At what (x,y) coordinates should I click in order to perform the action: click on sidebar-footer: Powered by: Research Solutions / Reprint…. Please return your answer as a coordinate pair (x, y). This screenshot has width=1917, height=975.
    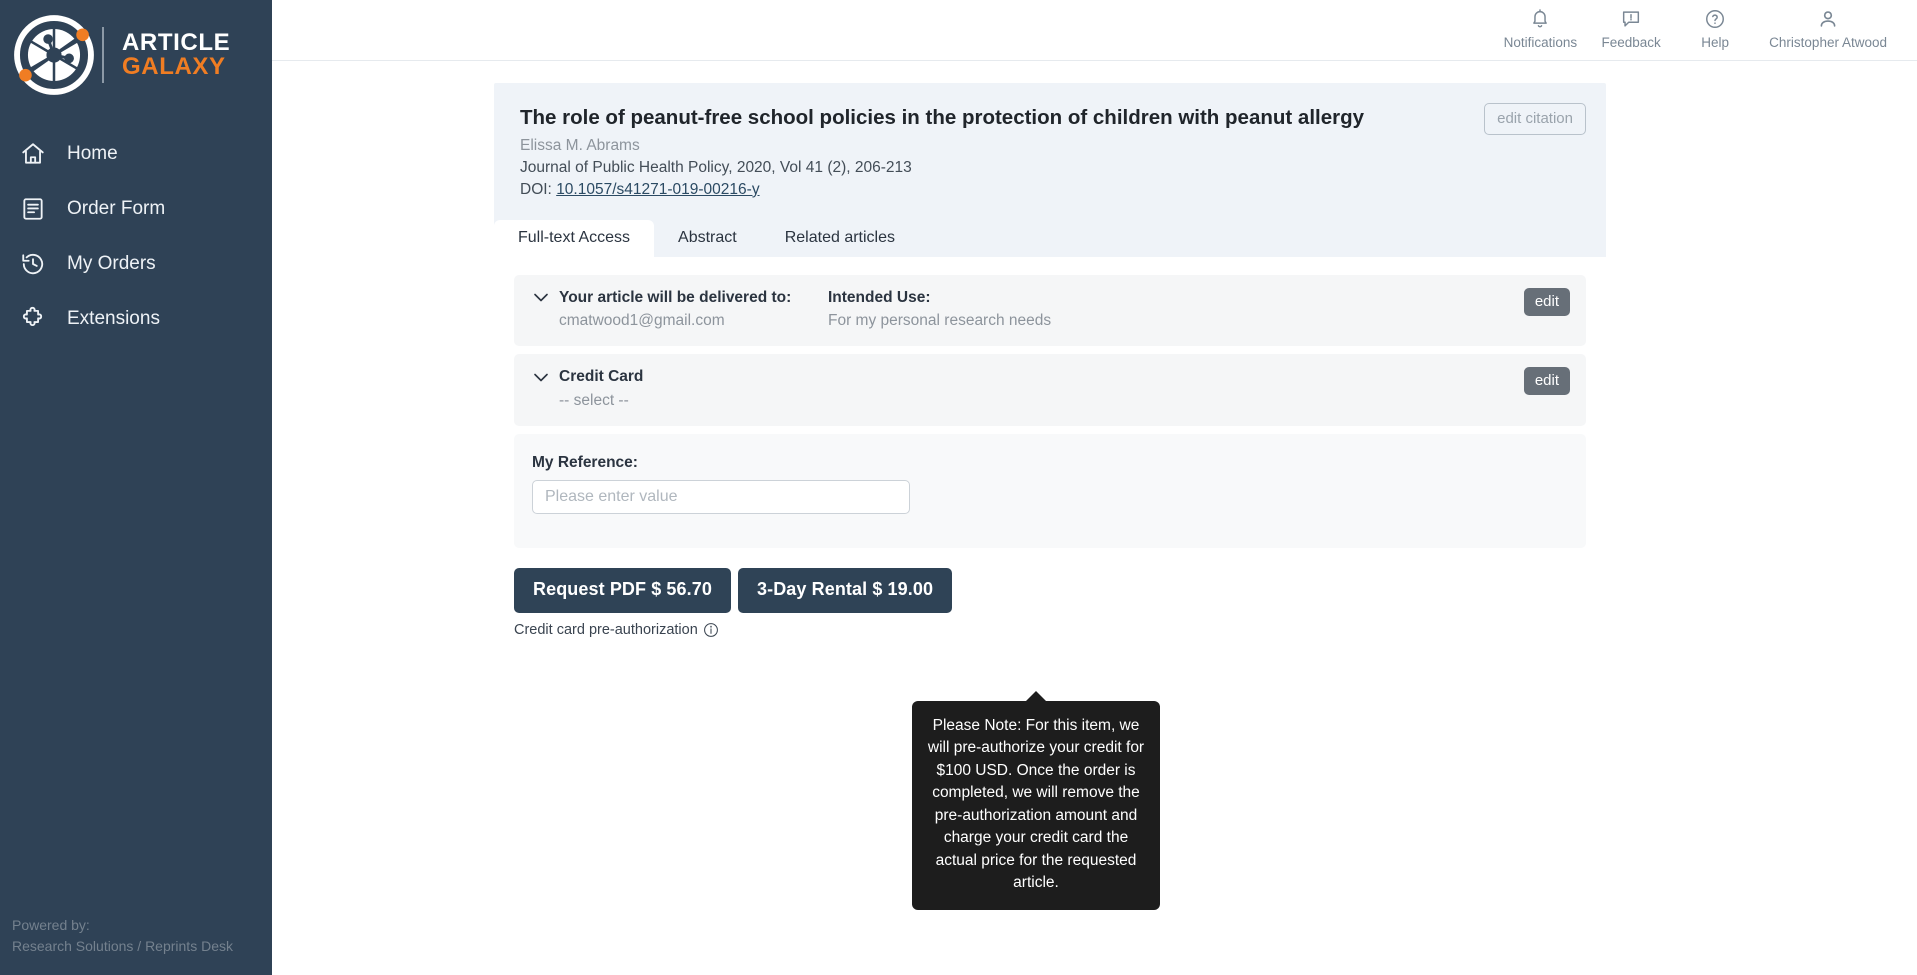
    Looking at the image, I should click on (122, 936).